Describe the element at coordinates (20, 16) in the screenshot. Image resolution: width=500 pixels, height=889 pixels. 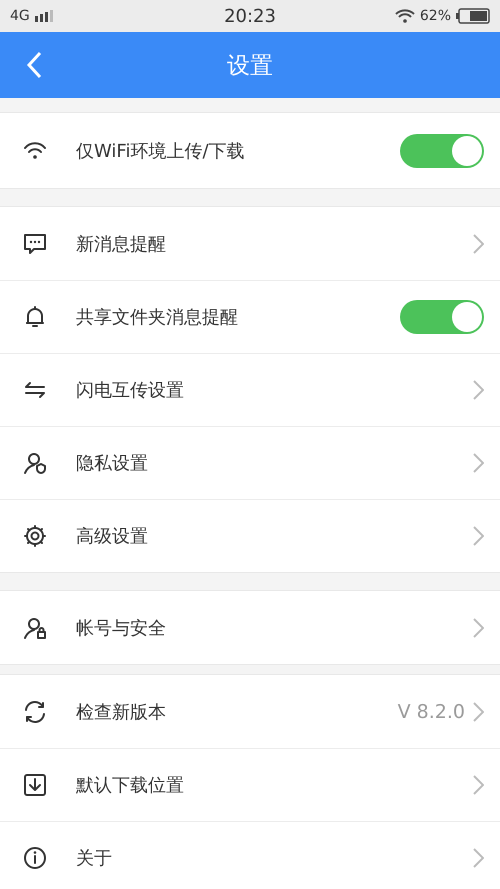
I see `network-label: 4G` at that location.